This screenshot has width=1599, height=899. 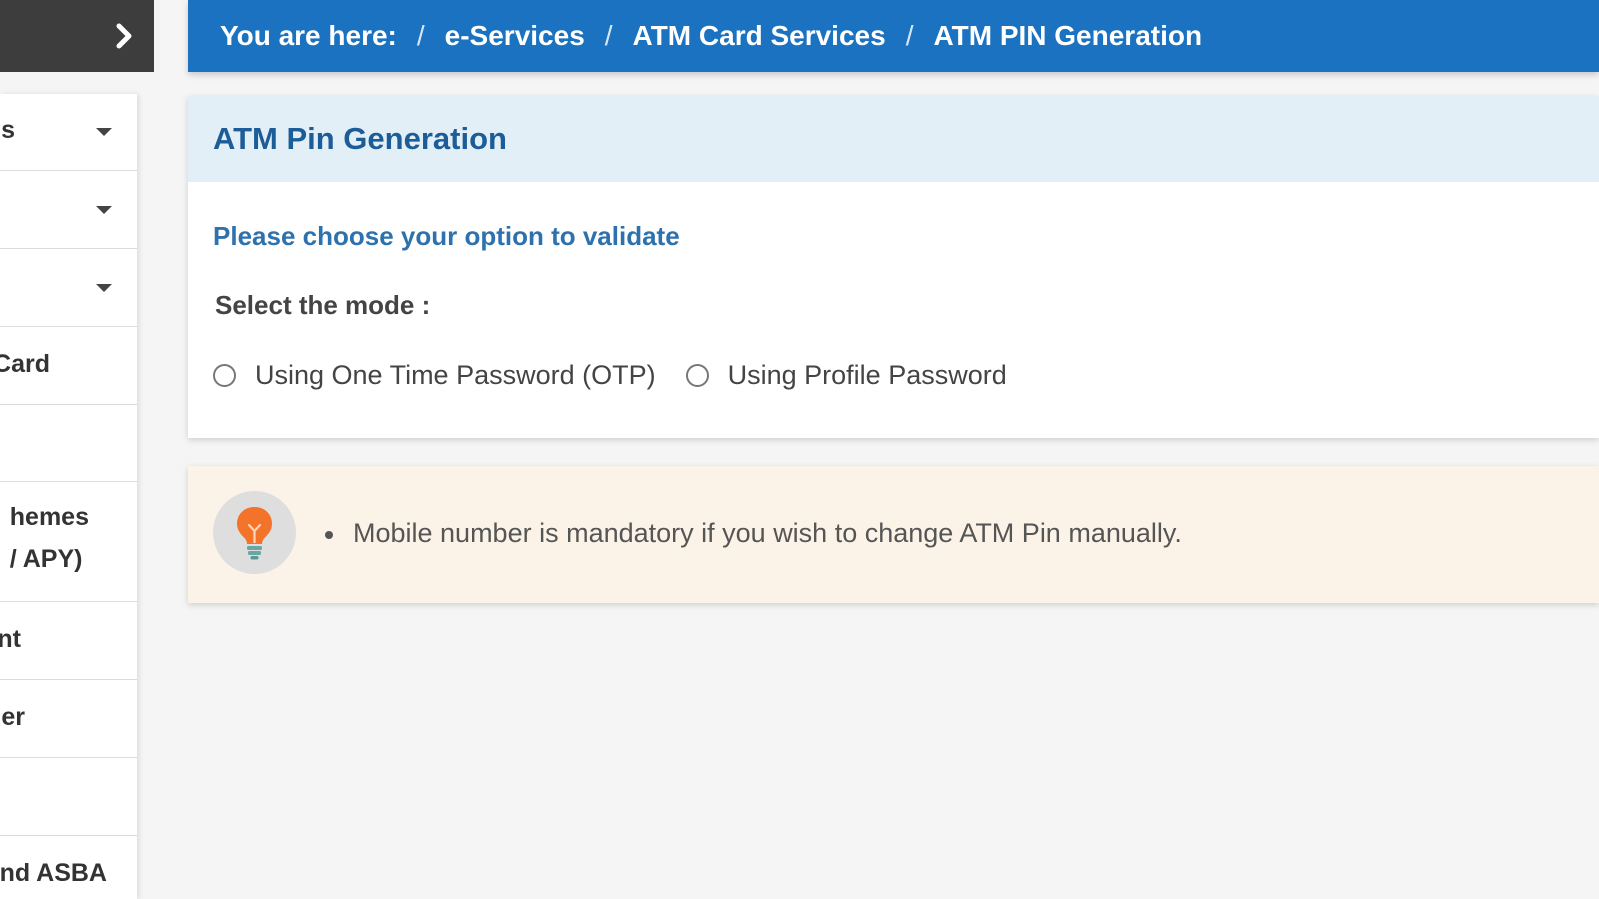 I want to click on card-subtitle: Please choose your option to validate, so click(x=446, y=236).